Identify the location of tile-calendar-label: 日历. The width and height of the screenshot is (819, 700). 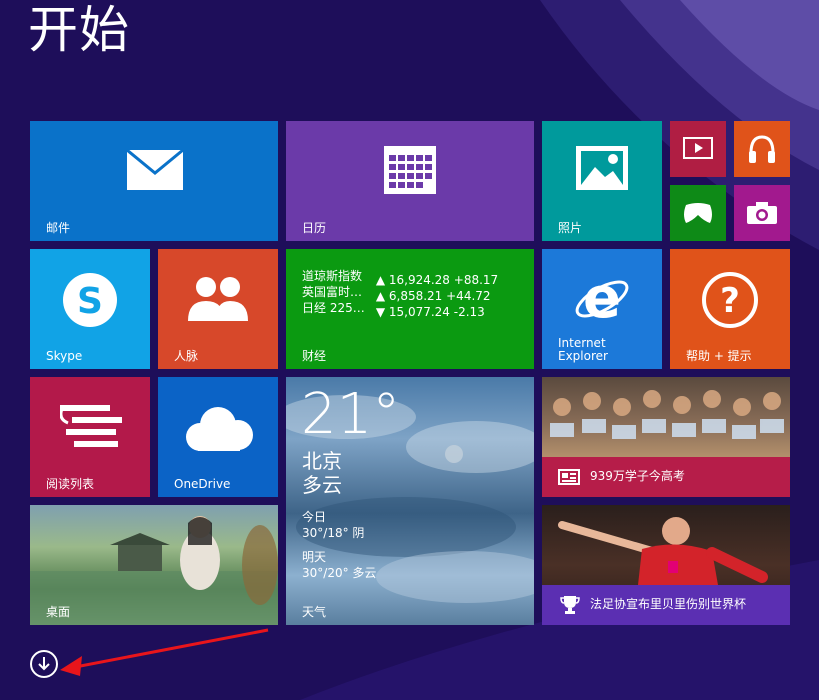
(314, 228).